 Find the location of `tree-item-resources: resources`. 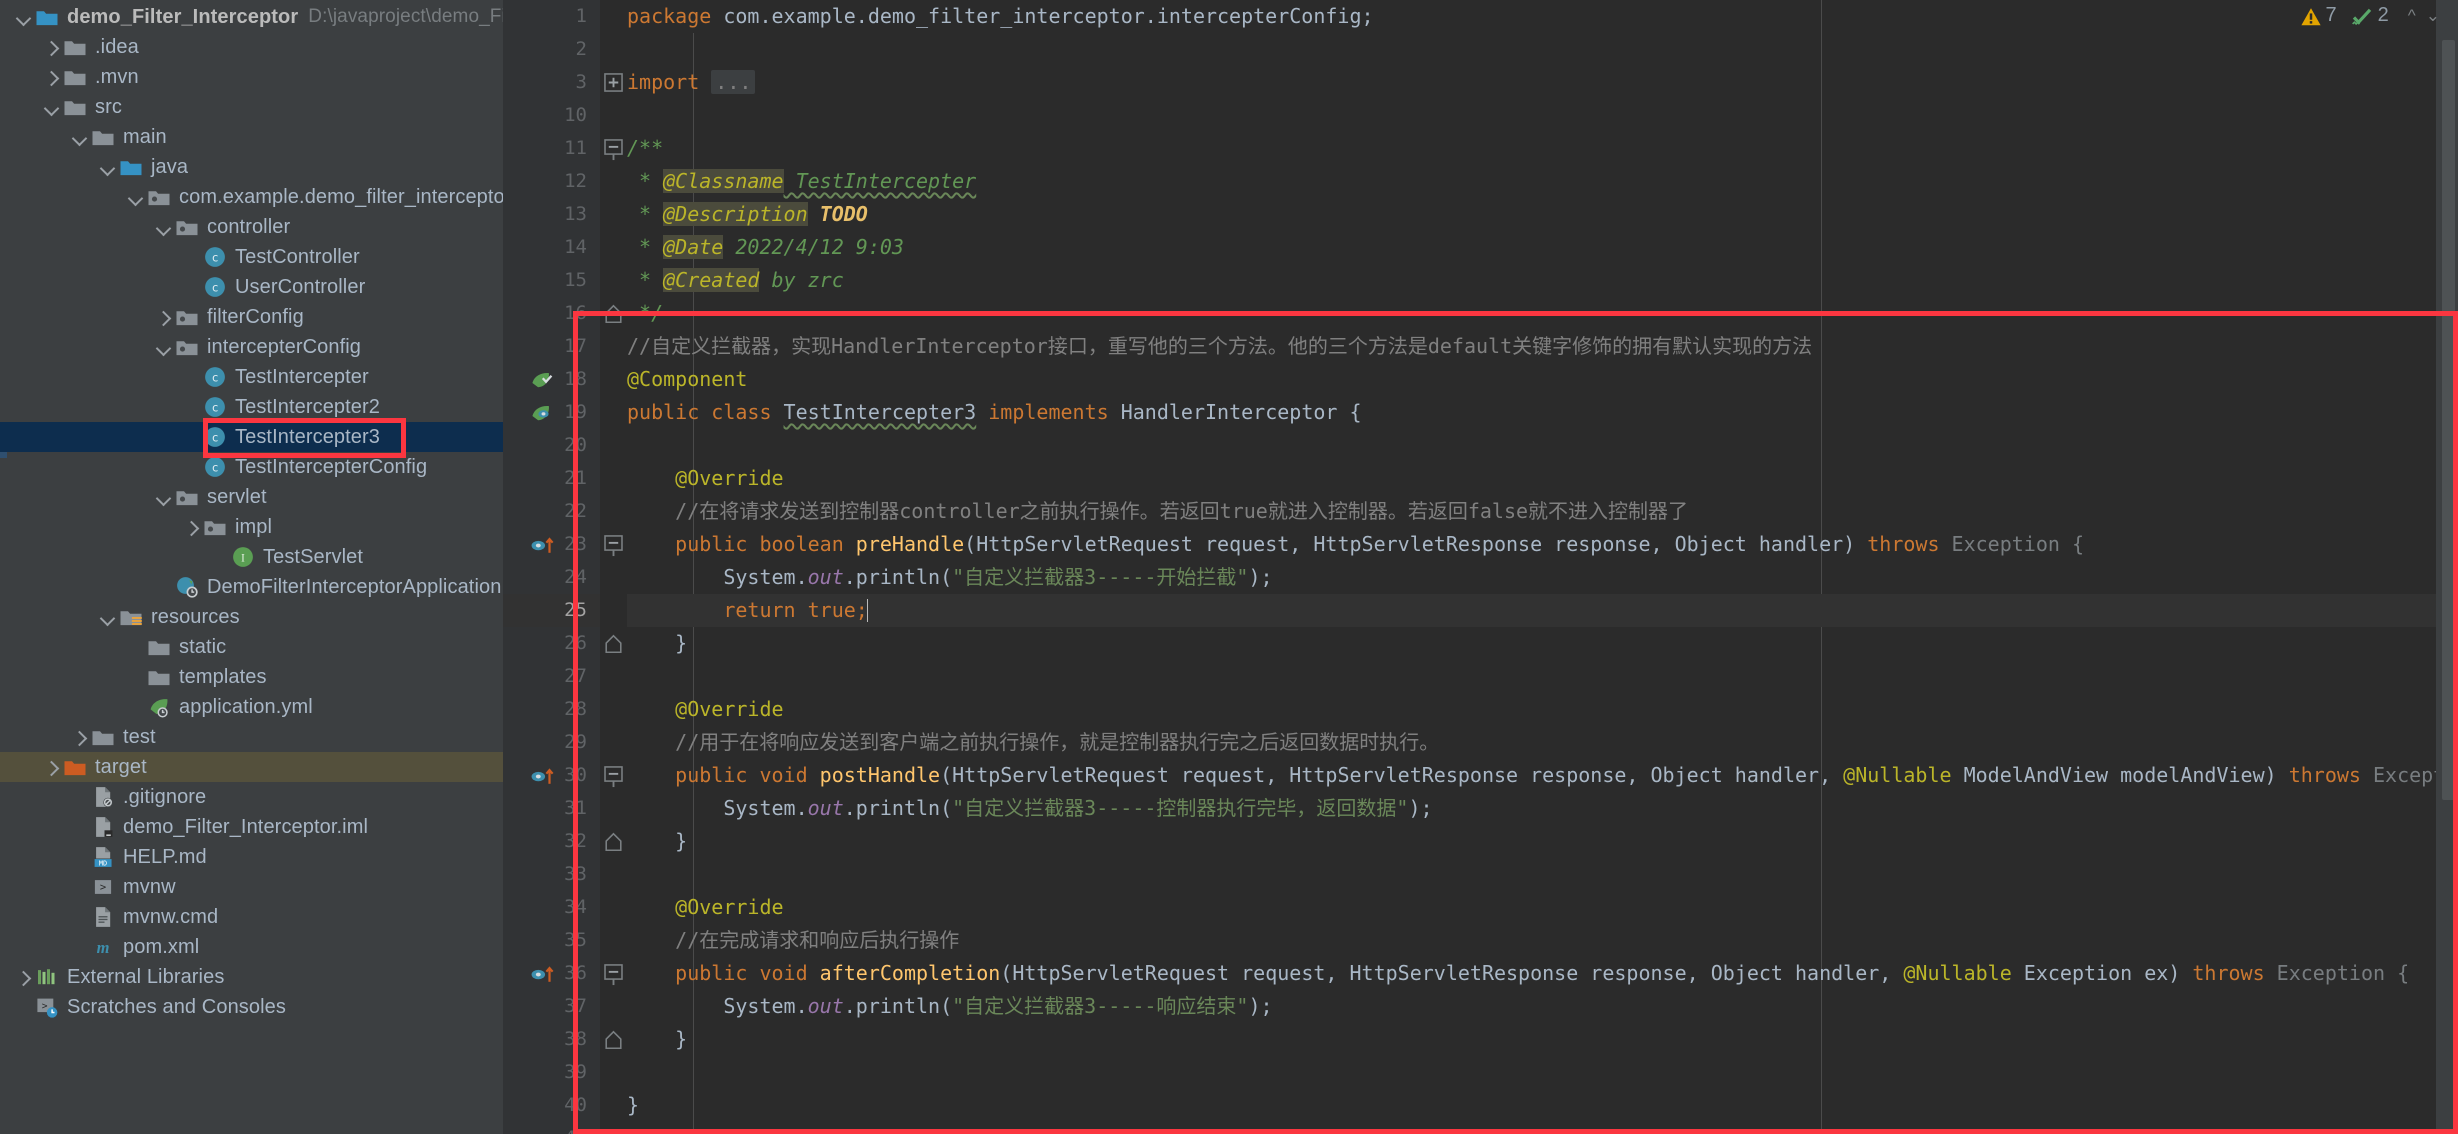

tree-item-resources: resources is located at coordinates (251, 617).